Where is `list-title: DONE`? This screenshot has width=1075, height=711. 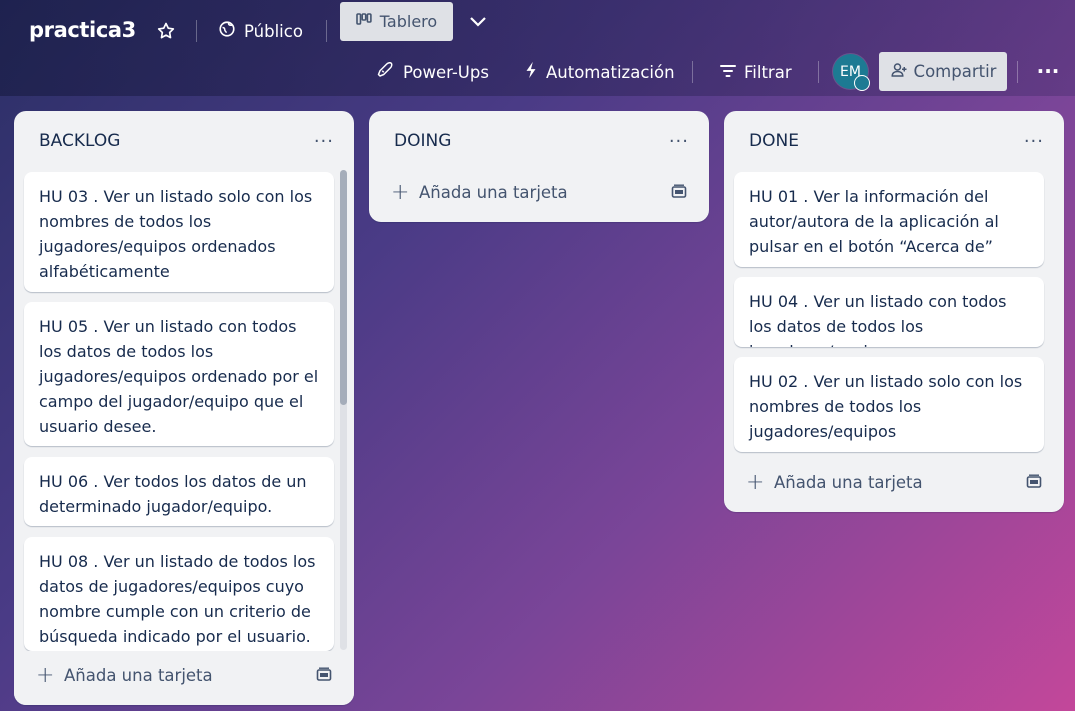
list-title: DONE is located at coordinates (774, 141).